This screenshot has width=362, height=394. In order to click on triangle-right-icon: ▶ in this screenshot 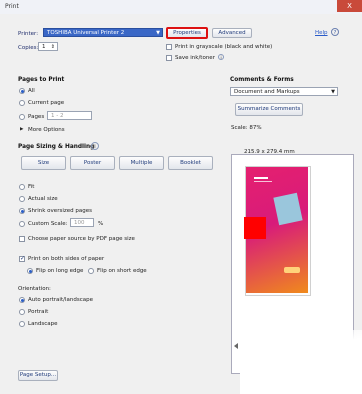, I will do `click(21, 129)`.